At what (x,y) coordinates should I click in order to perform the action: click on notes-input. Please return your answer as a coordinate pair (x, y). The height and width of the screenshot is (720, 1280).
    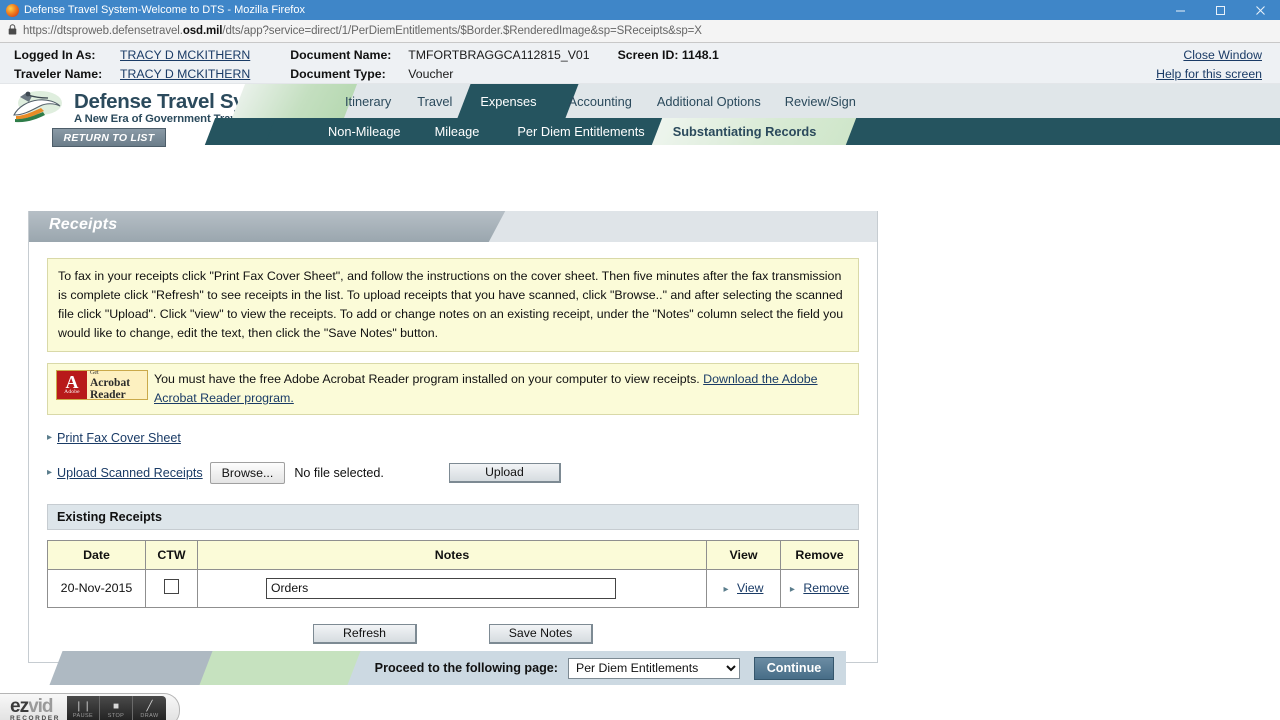
    Looking at the image, I should click on (441, 588).